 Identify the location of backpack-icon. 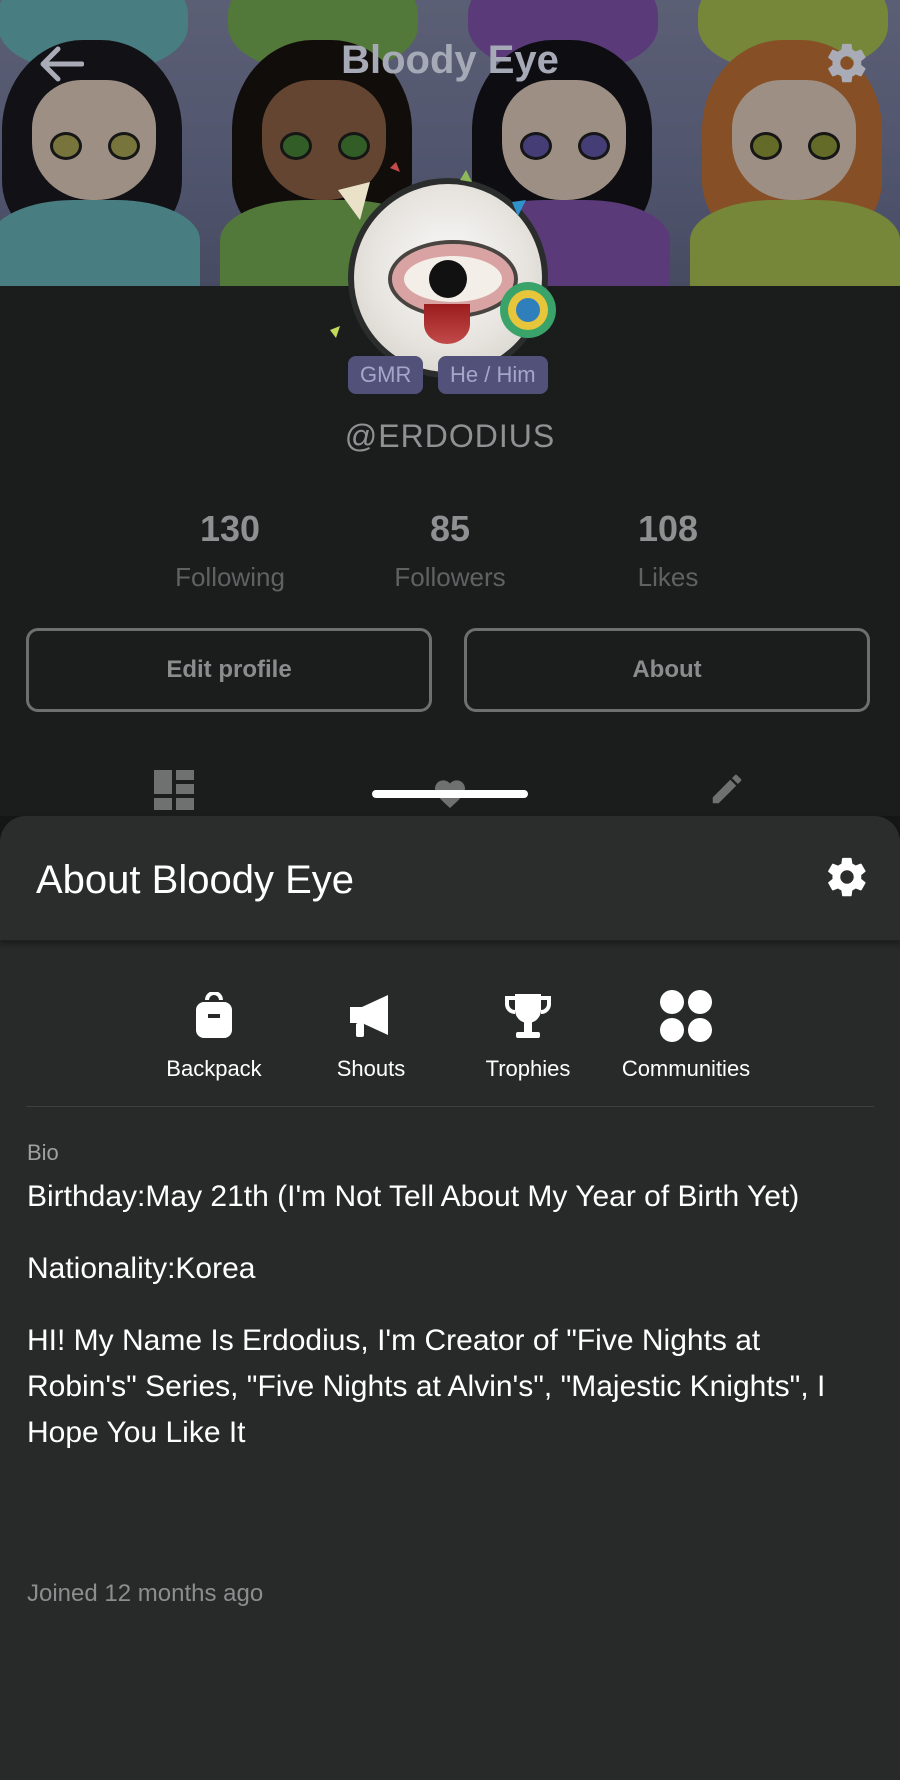
(214, 1015).